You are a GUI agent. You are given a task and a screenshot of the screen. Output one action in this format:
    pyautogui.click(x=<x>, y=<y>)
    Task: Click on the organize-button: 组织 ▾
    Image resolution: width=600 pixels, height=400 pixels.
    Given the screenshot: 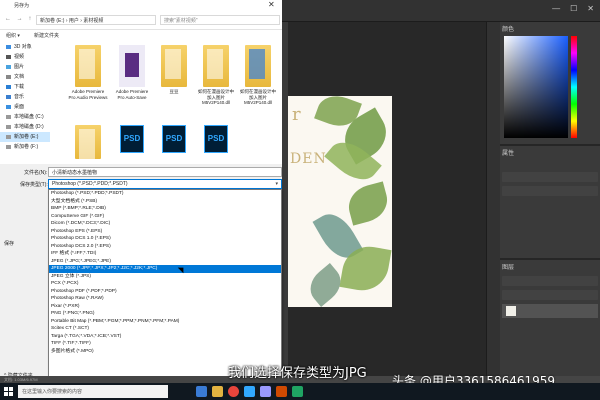 What is the action you would take?
    pyautogui.click(x=13, y=35)
    